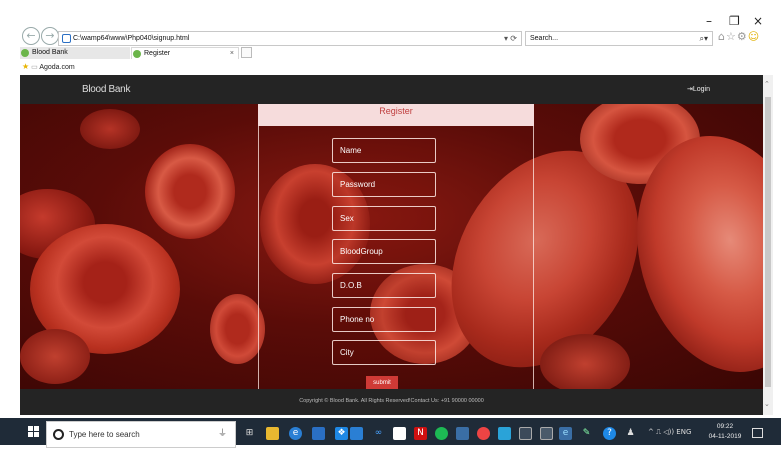 The width and height of the screenshot is (781, 462). I want to click on taskbar-search-placeholder: Type here to search, so click(104, 434).